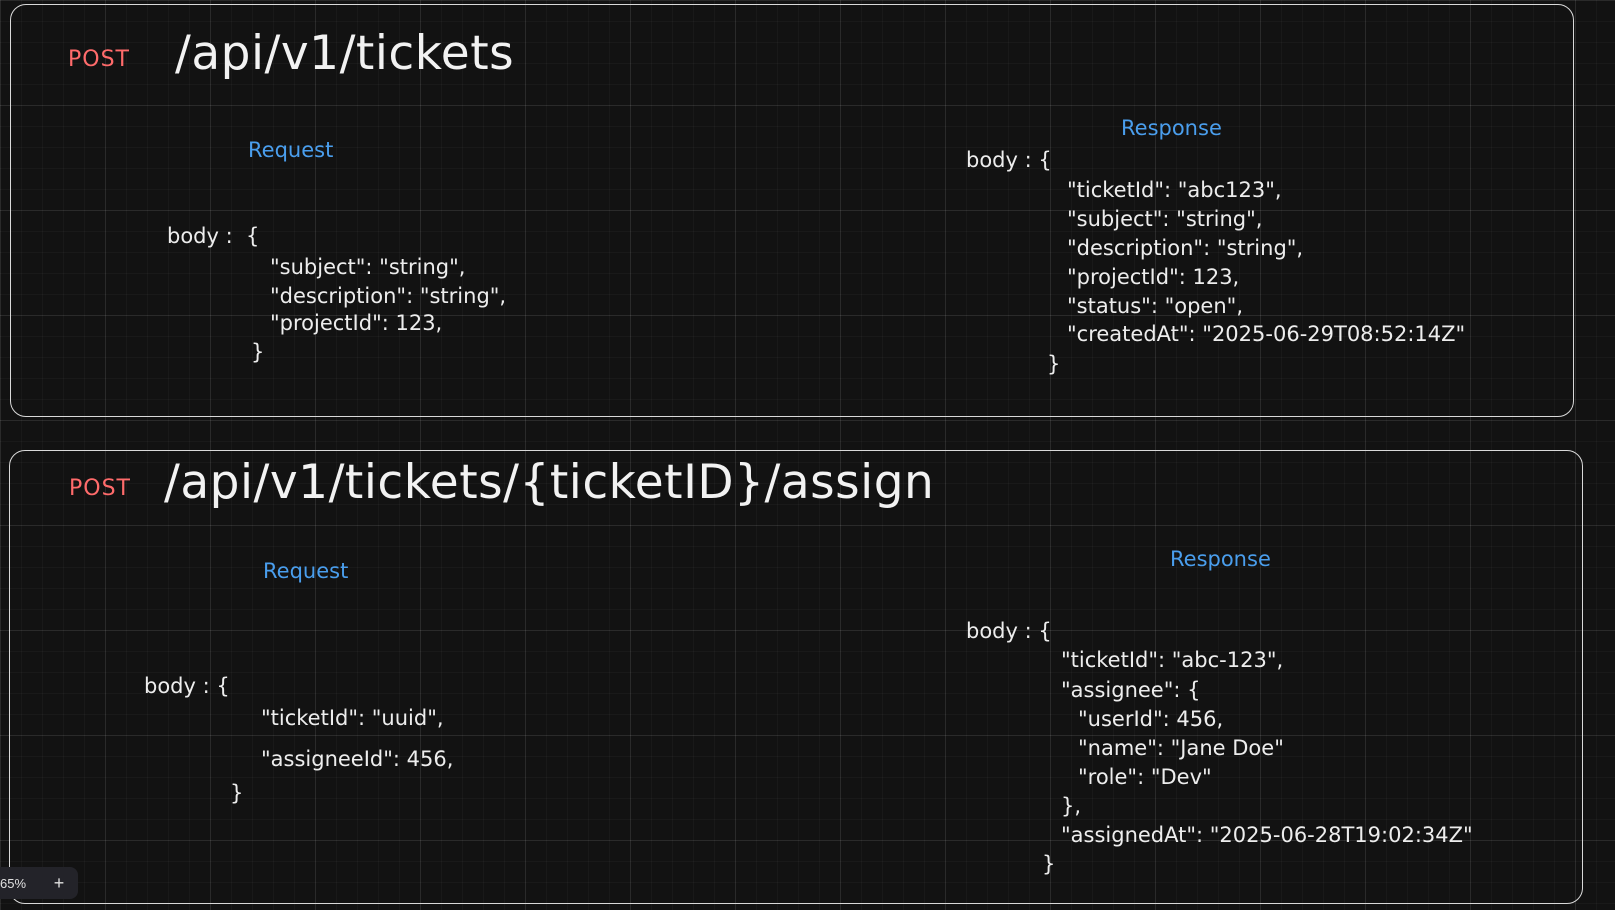 The image size is (1615, 910). What do you see at coordinates (352, 718) in the screenshot?
I see `request-body-line: "ticketId": "uuid",` at bounding box center [352, 718].